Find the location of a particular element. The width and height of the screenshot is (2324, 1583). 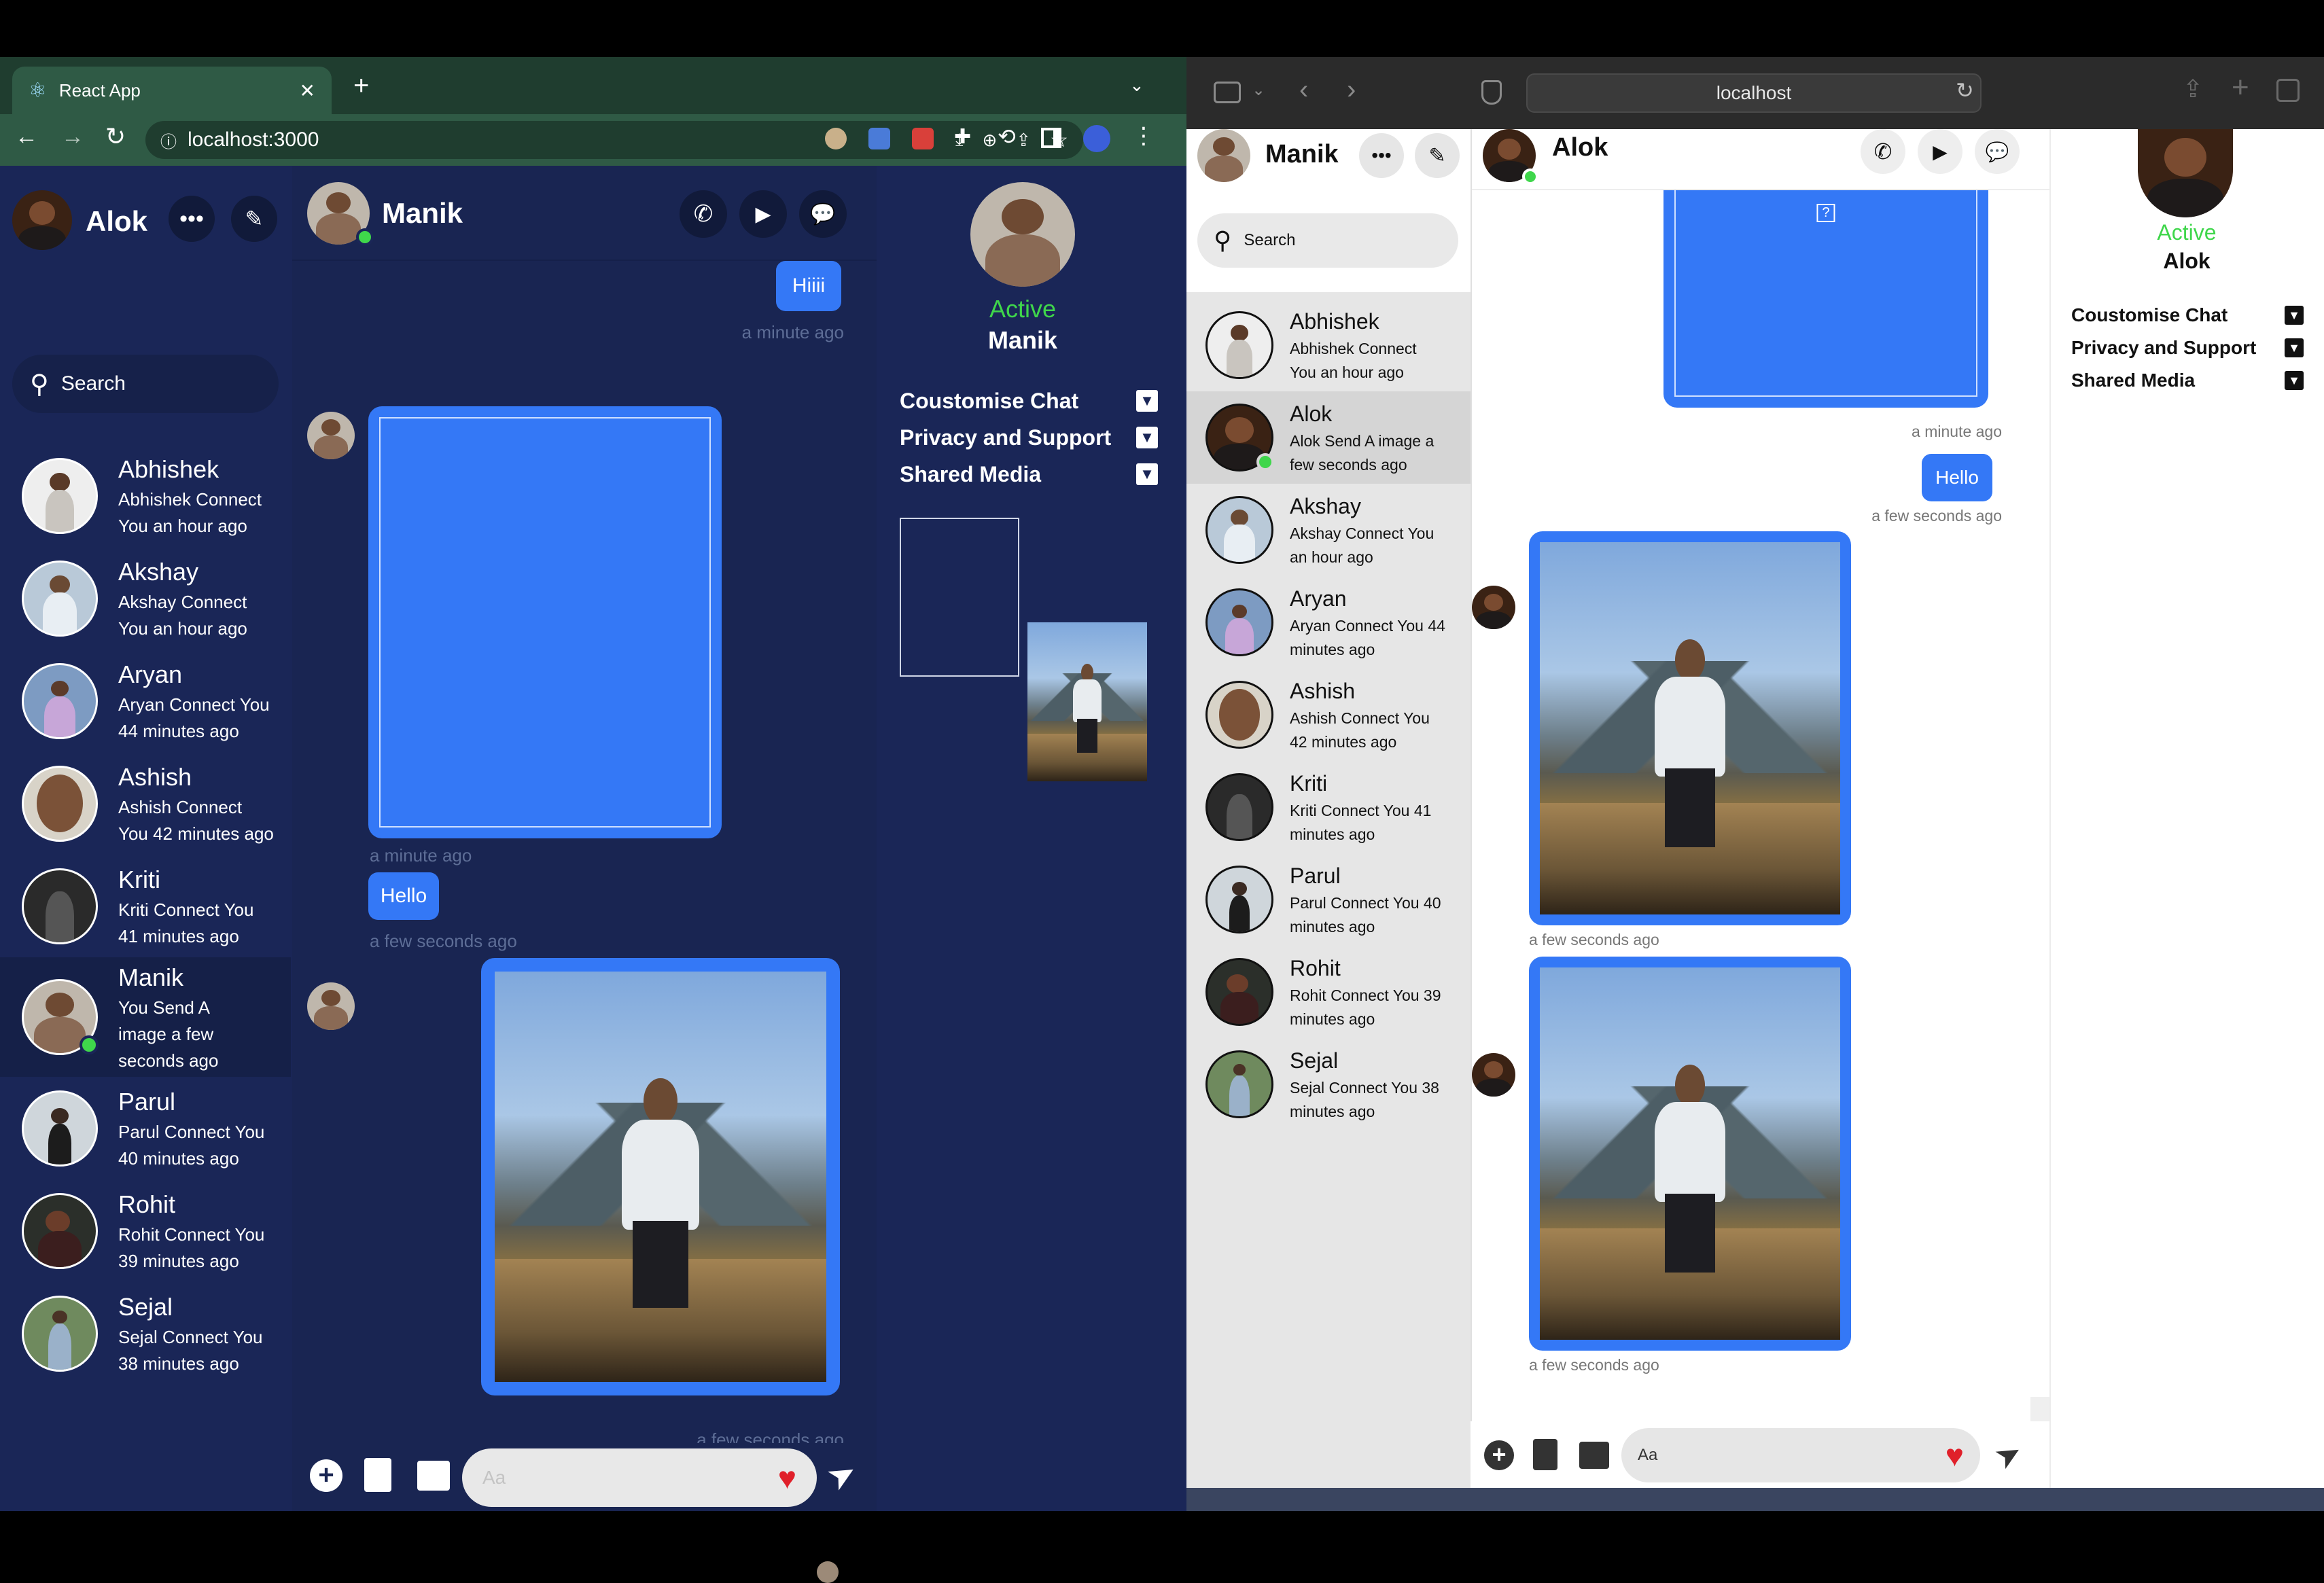

sidebar-toggle-icon is located at coordinates (1227, 92).